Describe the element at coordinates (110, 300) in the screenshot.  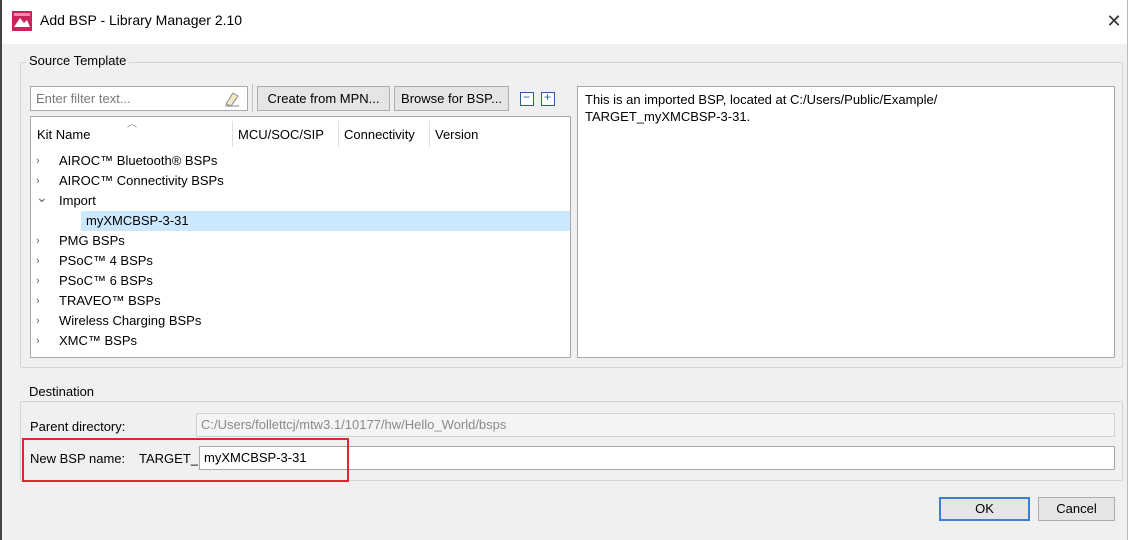
I see `tree-item-label: TRAVEO™ BSPs` at that location.